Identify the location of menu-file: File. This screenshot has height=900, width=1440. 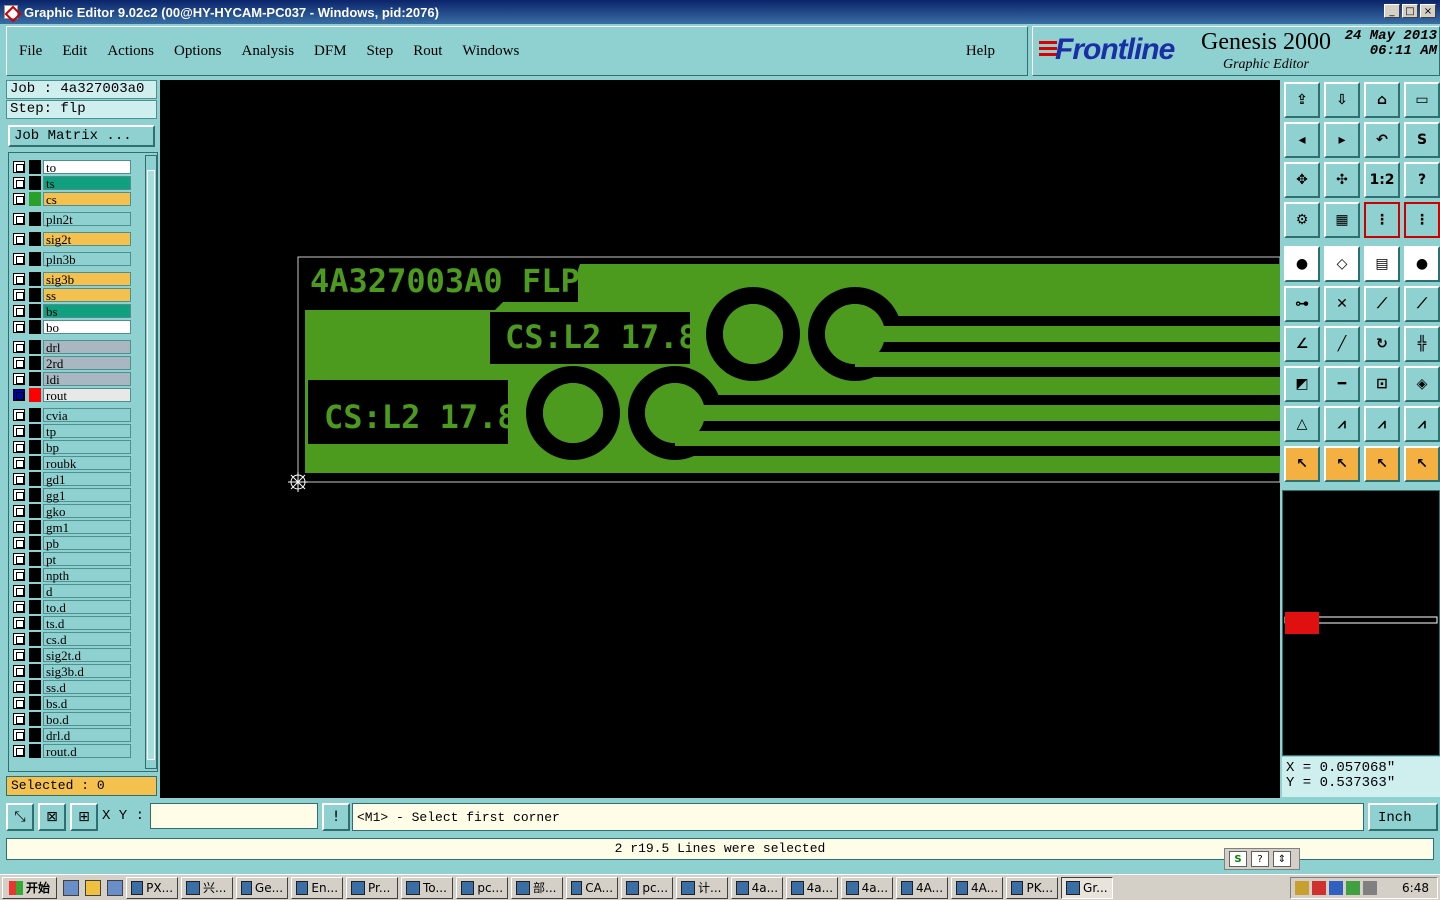
(30, 51).